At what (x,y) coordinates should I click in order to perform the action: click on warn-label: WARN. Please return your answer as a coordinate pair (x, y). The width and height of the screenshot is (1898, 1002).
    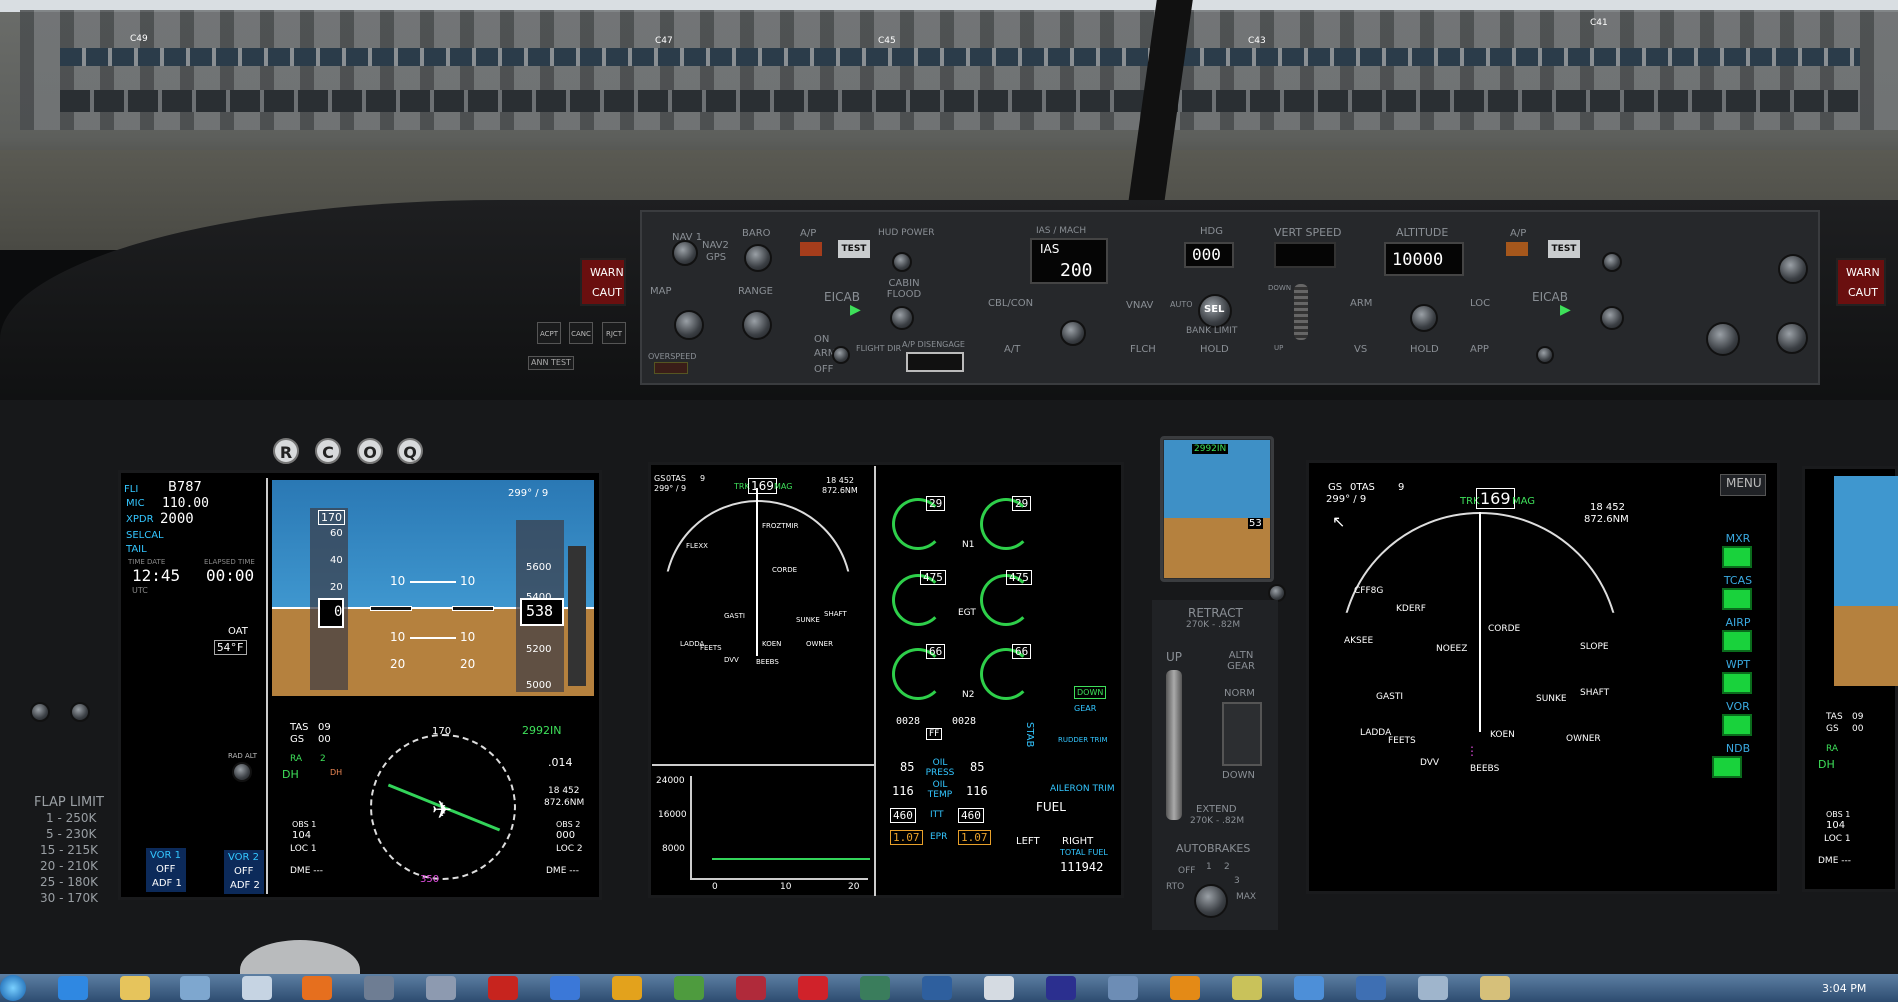
    Looking at the image, I should click on (607, 272).